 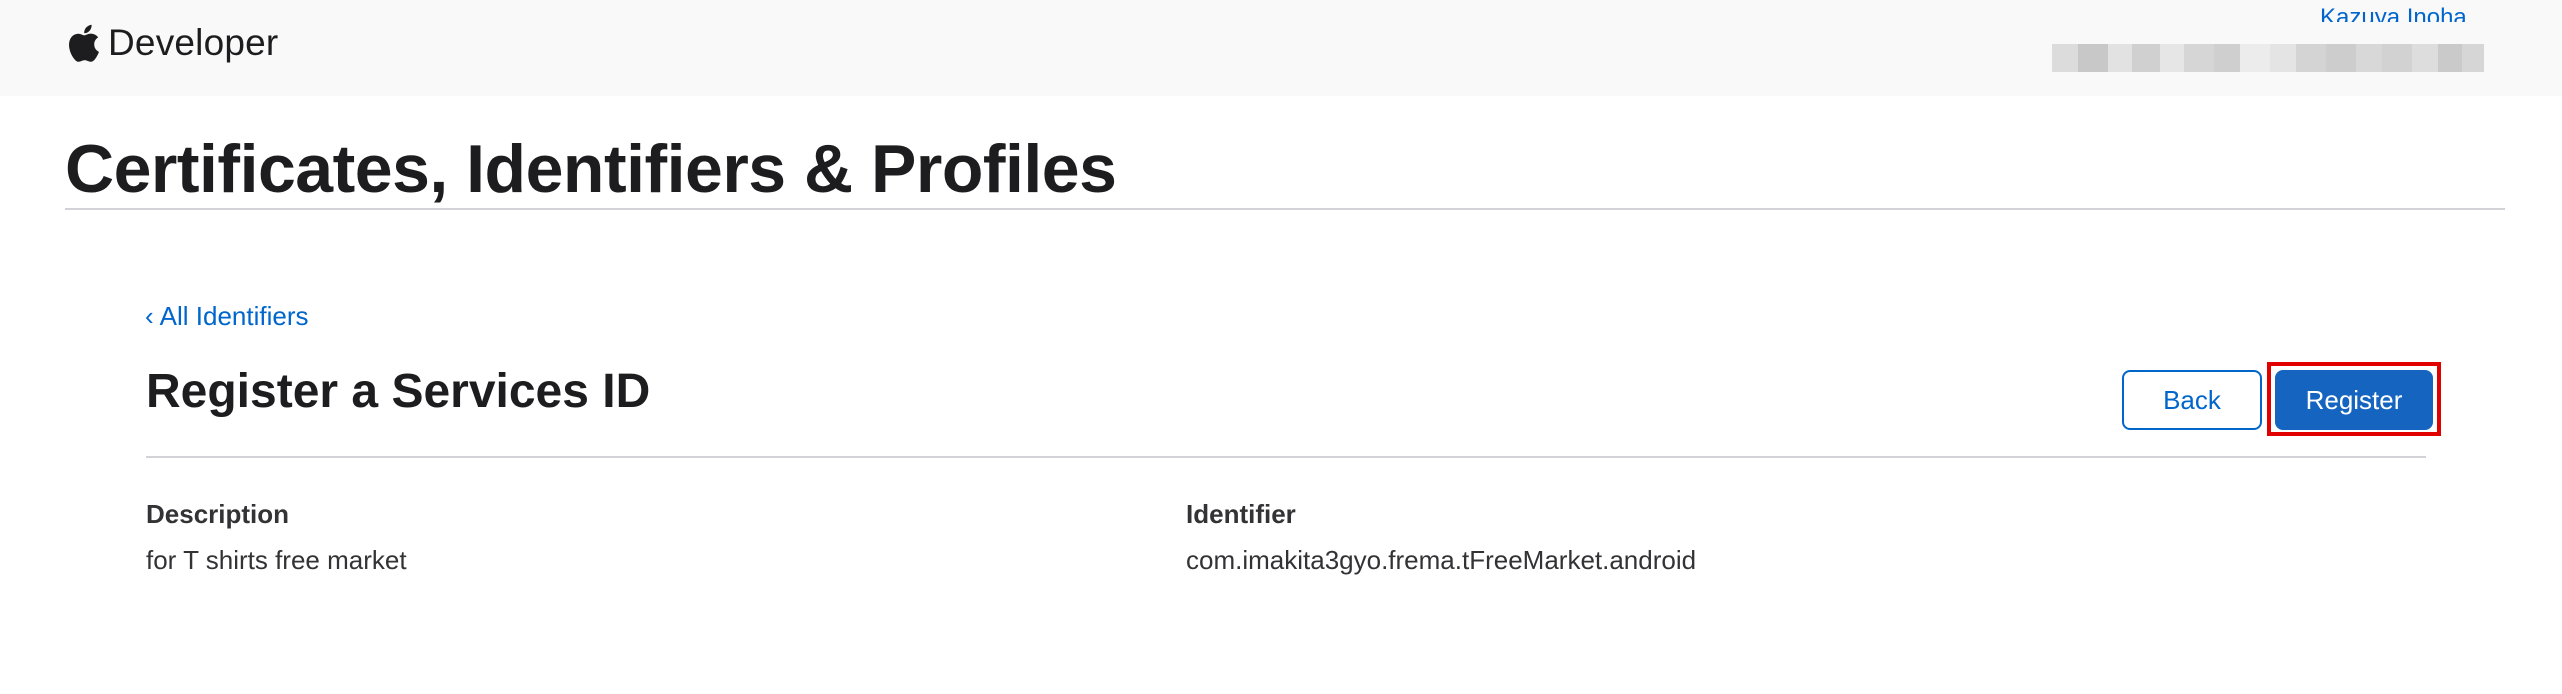 I want to click on description-label: Description, so click(x=218, y=514).